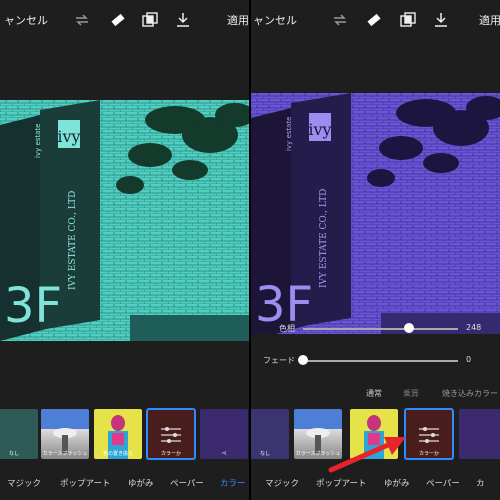 This screenshot has height=500, width=500. I want to click on filter-thumb-paper, so click(479, 434).